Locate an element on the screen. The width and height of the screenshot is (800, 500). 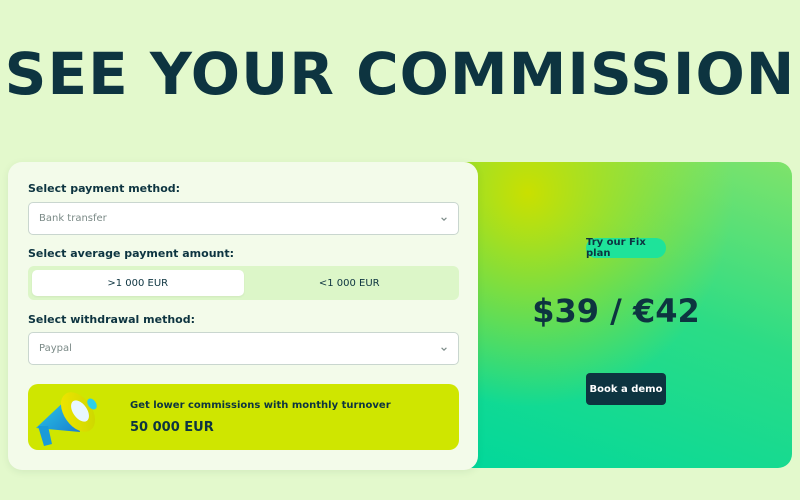
page-title: SEE YOUR COMMISSION is located at coordinates (400, 74).